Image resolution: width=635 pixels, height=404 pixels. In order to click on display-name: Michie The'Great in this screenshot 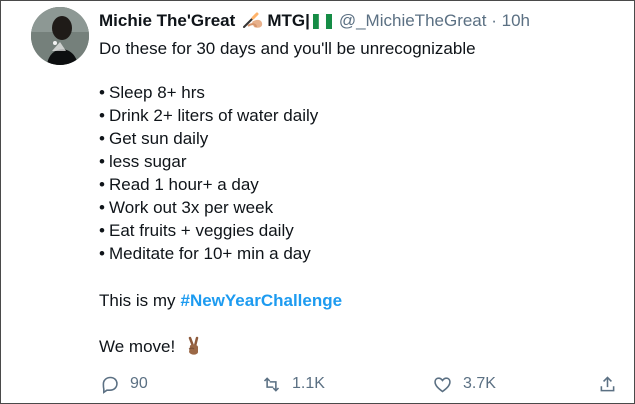, I will do `click(167, 21)`.